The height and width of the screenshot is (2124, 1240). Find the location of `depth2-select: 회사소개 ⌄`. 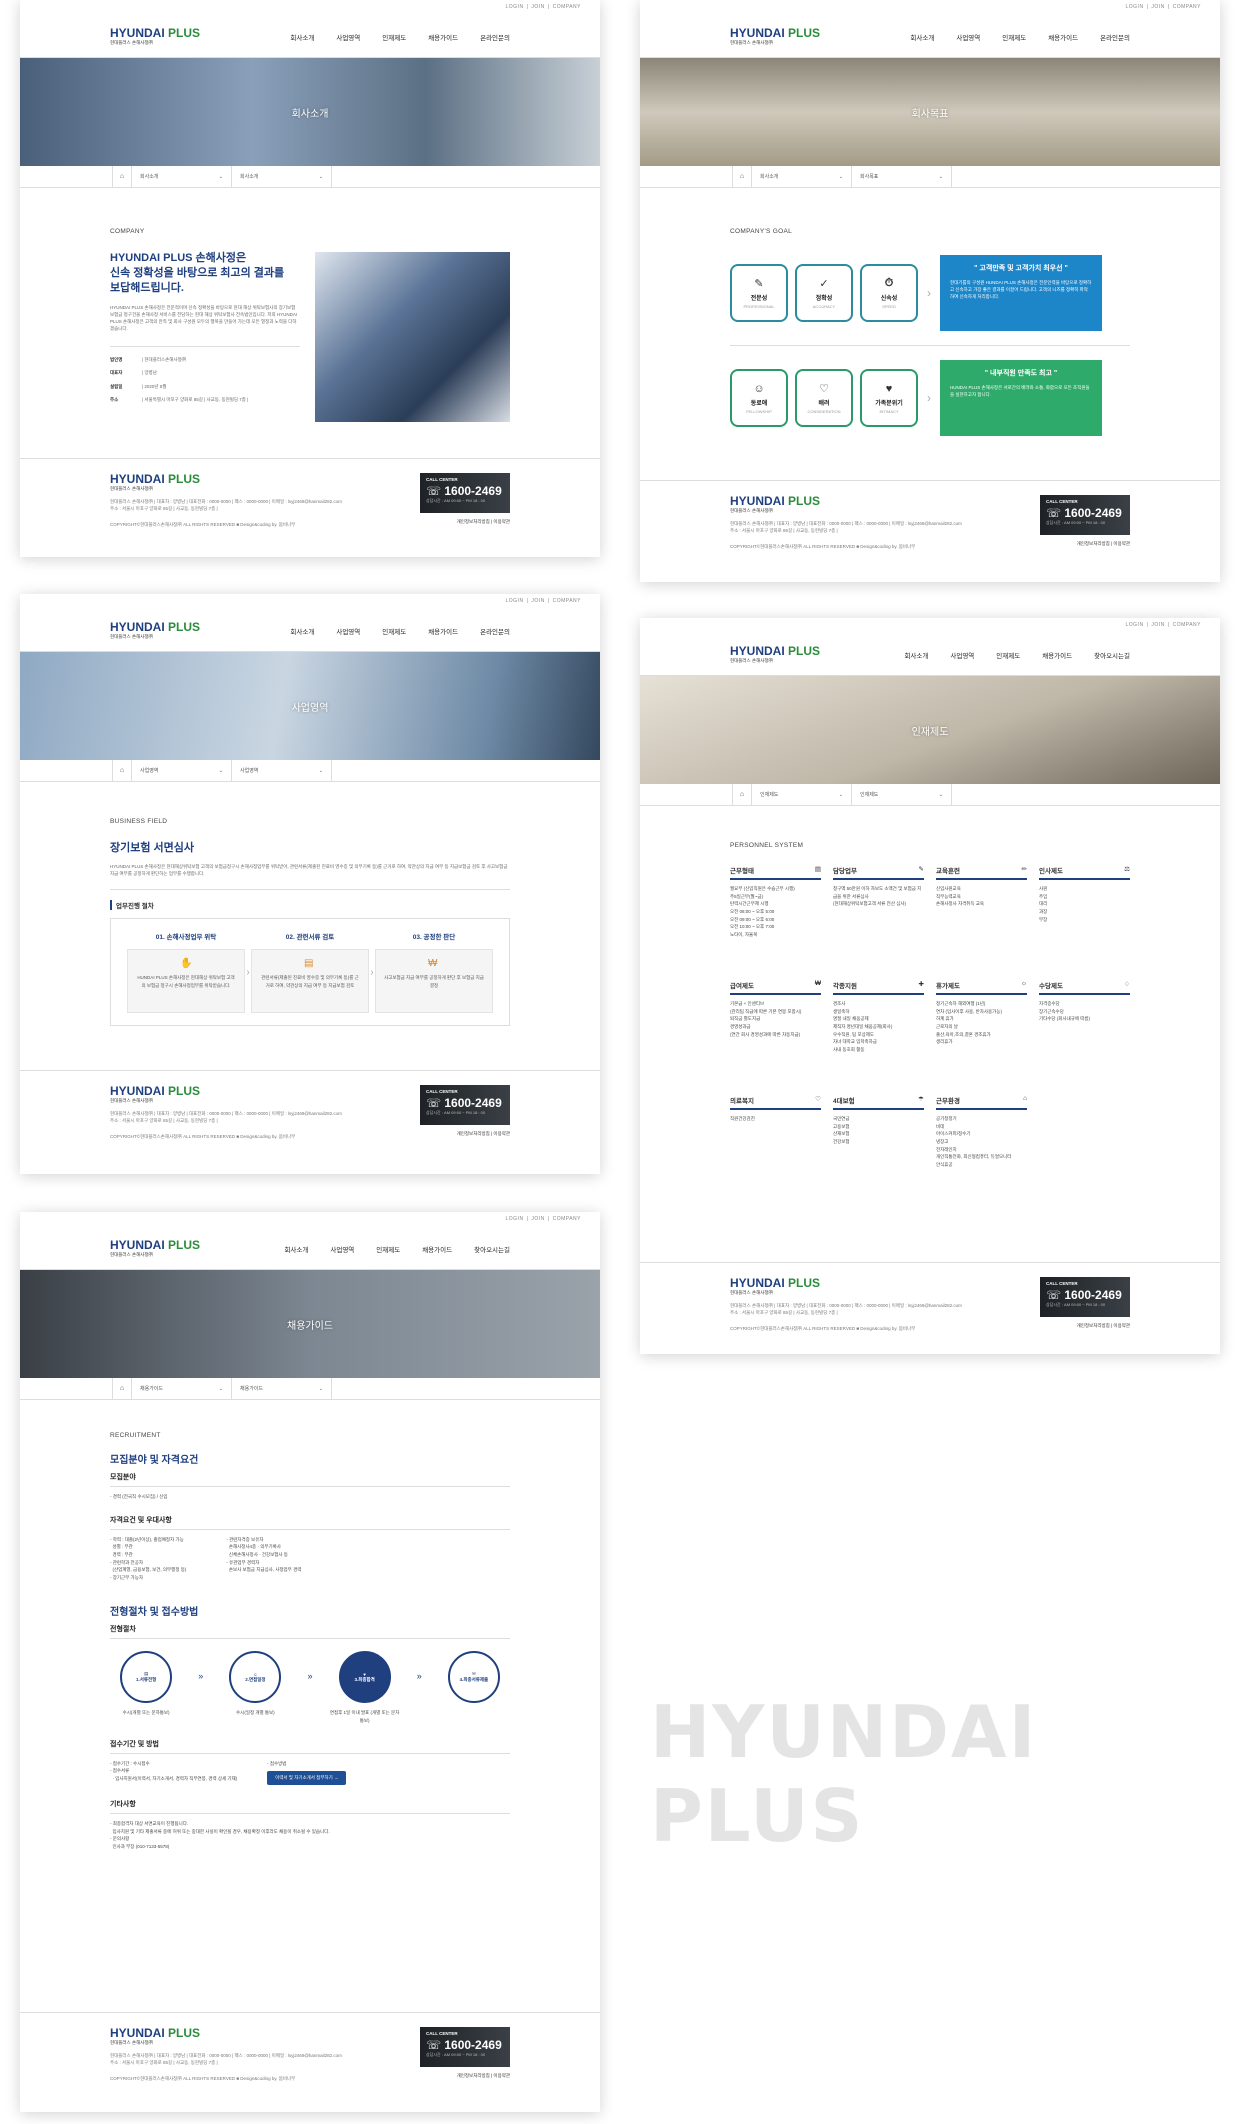

depth2-select: 회사소개 ⌄ is located at coordinates (282, 176).